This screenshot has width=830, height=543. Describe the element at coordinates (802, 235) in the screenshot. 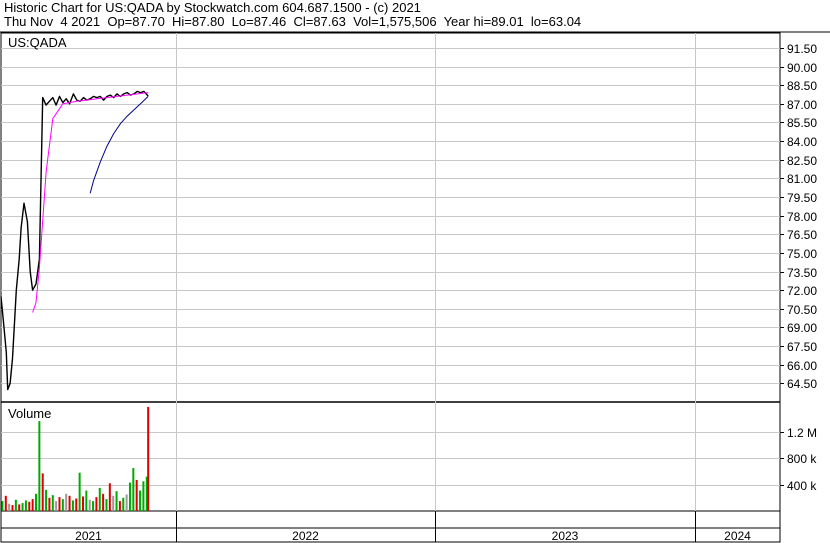

I see `price-tick-label: 76.50` at that location.